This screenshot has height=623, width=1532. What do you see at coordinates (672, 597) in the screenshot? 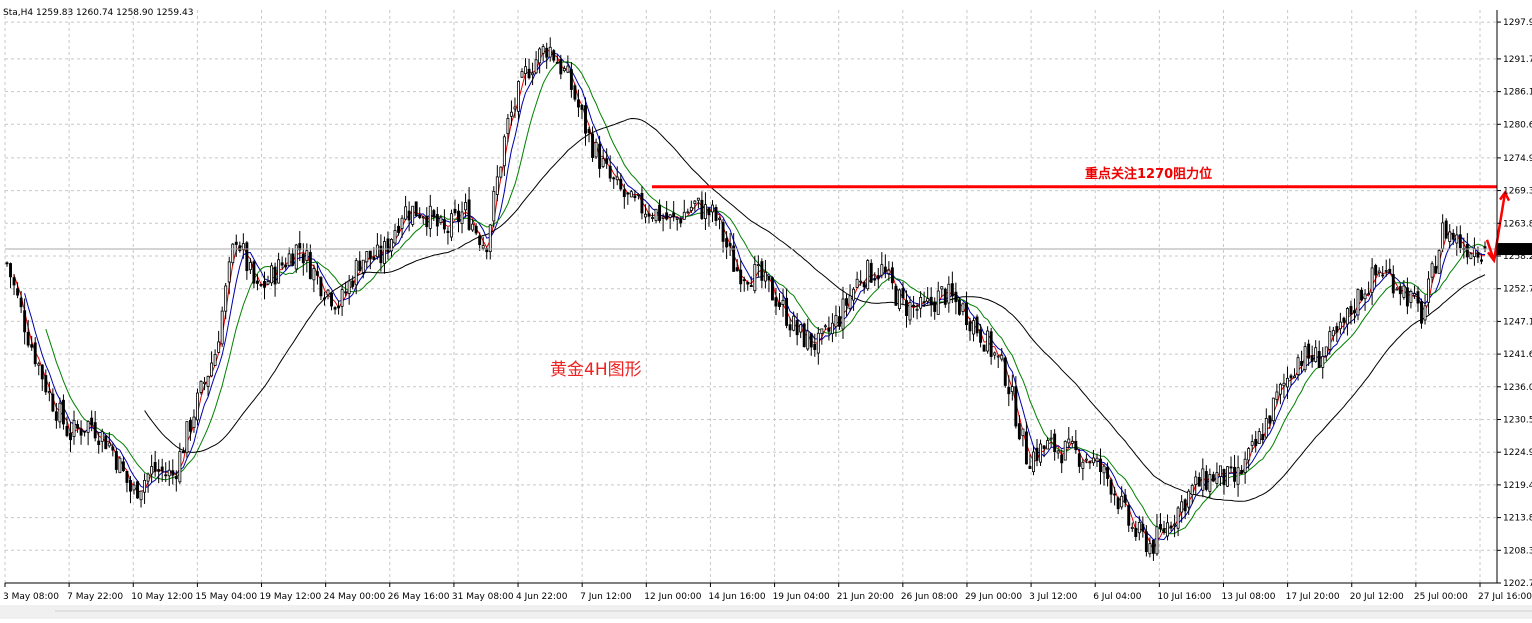
I see `x-tick-label: 12 Jun 00:00` at bounding box center [672, 597].